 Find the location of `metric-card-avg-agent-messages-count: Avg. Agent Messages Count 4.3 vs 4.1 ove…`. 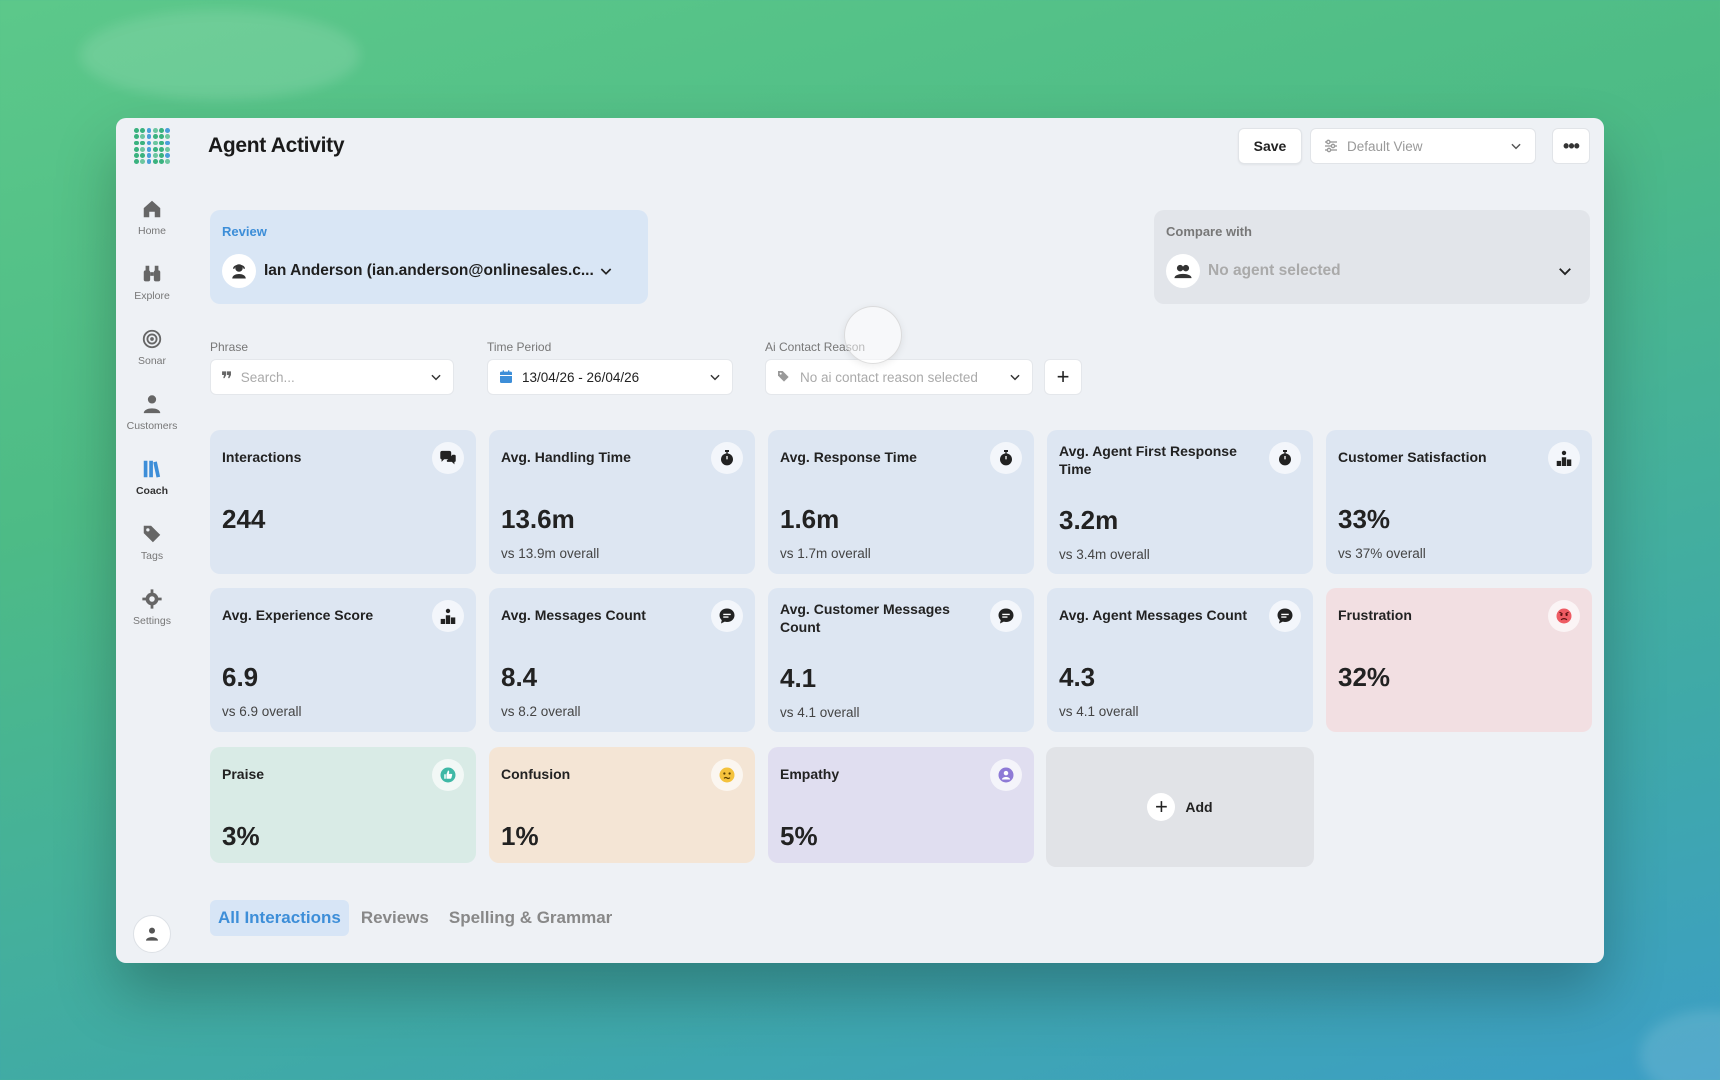

metric-card-avg-agent-messages-count: Avg. Agent Messages Count 4.3 vs 4.1 ove… is located at coordinates (1180, 660).